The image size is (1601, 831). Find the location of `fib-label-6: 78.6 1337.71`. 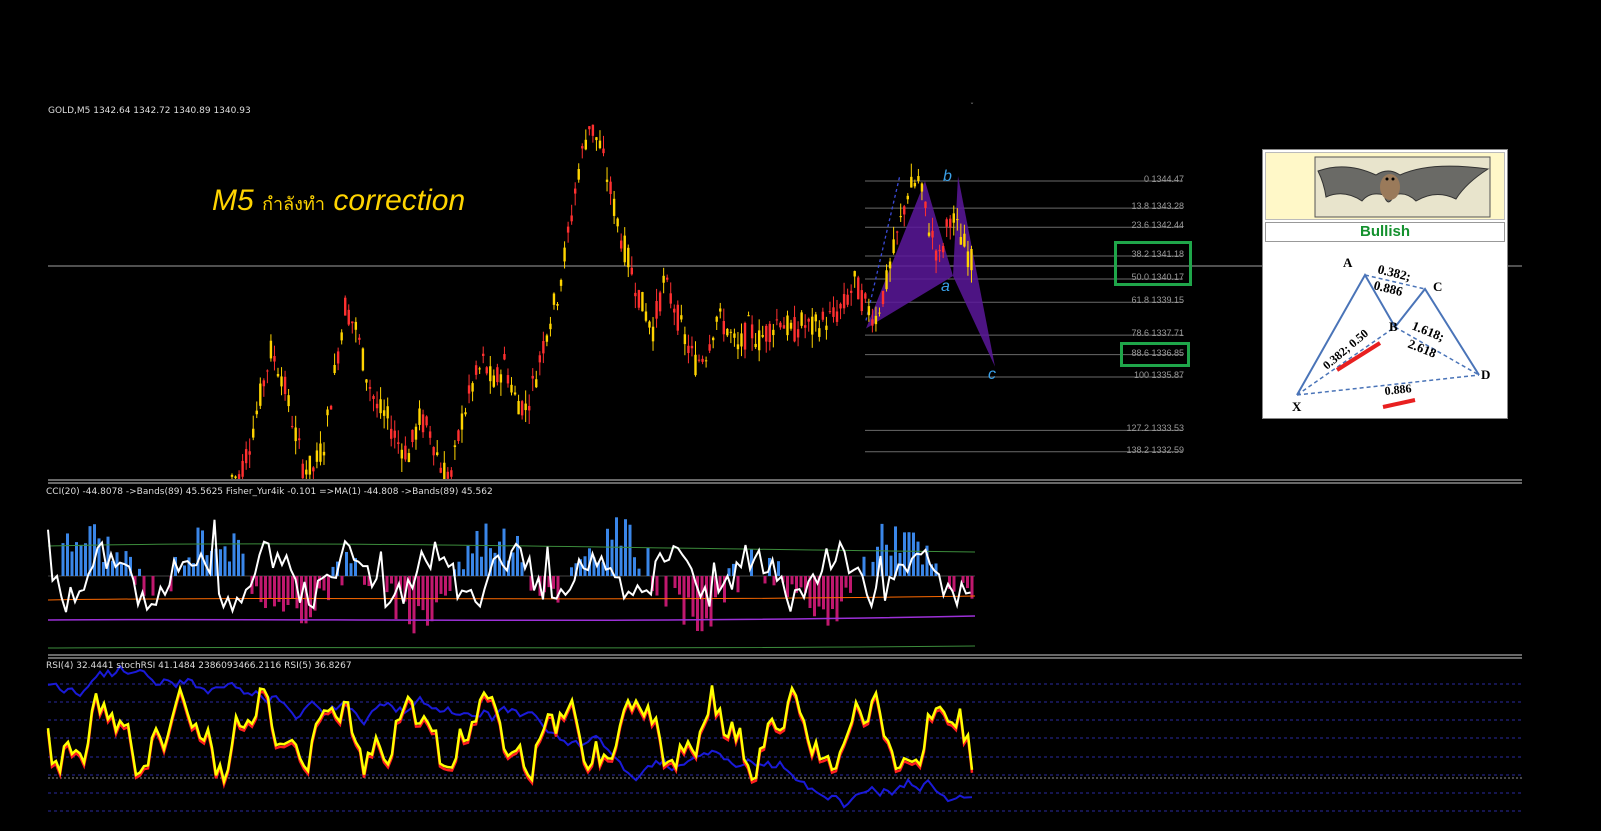

fib-label-6: 78.6 1337.71 is located at coordinates (1157, 333).